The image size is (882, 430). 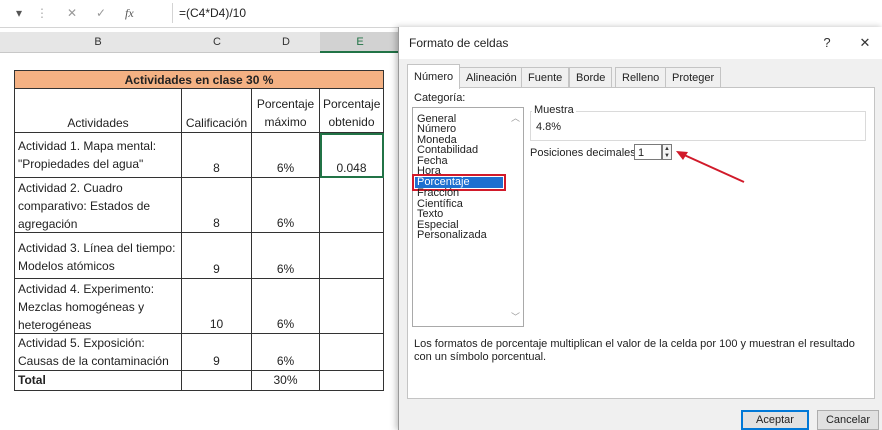 I want to click on header-obtained-percentage-line1: Porcentaje, so click(x=352, y=104).